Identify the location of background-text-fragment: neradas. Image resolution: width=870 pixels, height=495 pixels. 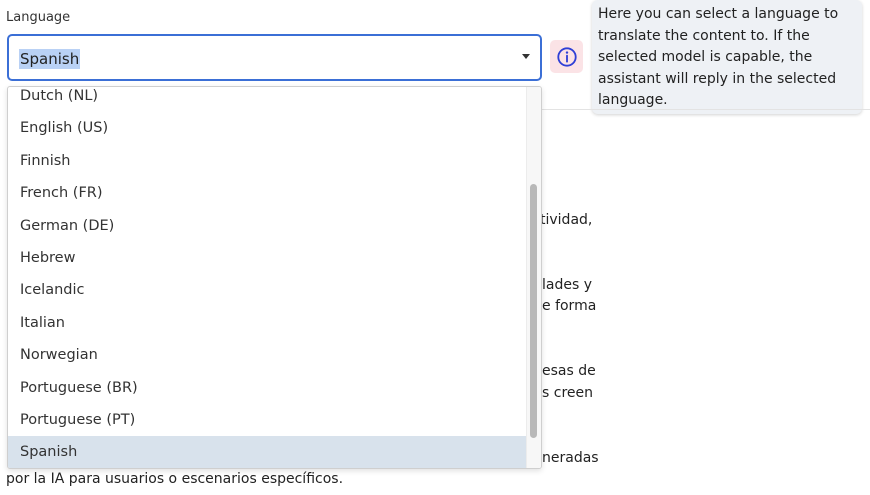
(570, 458).